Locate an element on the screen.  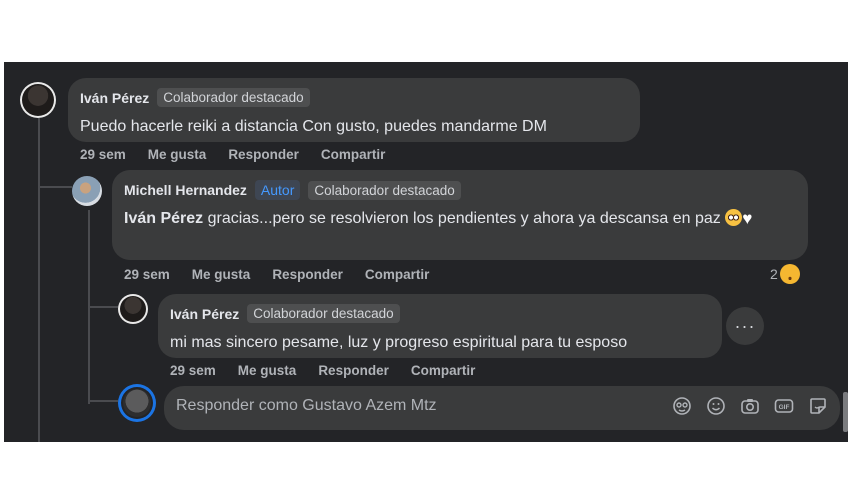
scrollbar is located at coordinates (845, 412).